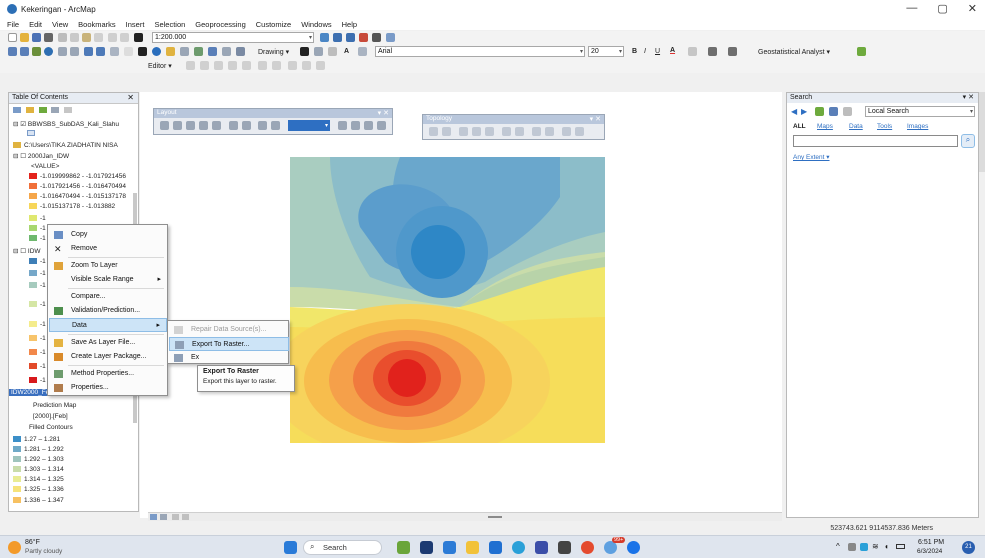  What do you see at coordinates (163, 517) in the screenshot?
I see `layout-view-icon` at bounding box center [163, 517].